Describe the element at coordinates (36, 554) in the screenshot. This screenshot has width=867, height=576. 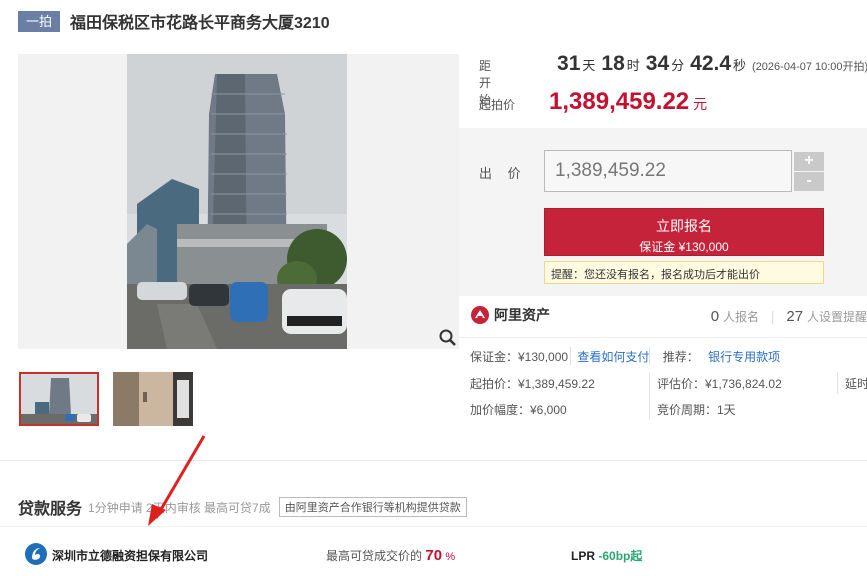
I see `lender-logo-icon` at that location.